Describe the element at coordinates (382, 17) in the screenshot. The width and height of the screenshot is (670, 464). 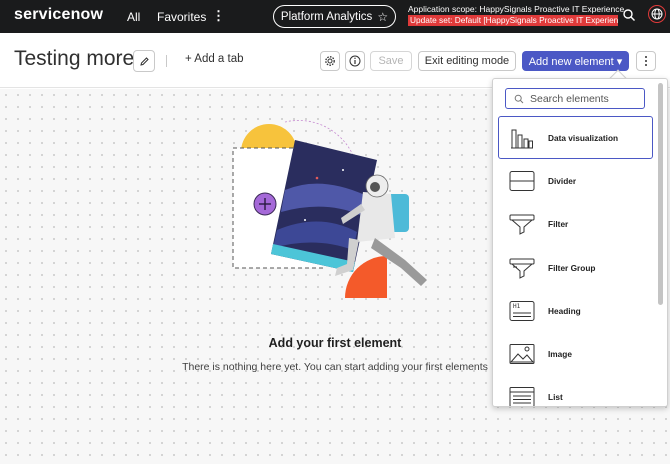
I see `star-icon: ☆` at that location.